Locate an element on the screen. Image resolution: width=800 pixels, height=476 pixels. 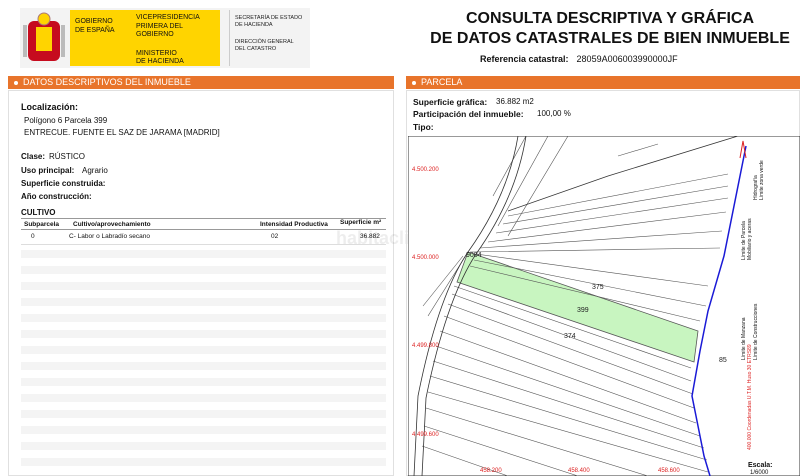
superficie-grafica-value: 36.882 m2 is located at coordinates (515, 101).